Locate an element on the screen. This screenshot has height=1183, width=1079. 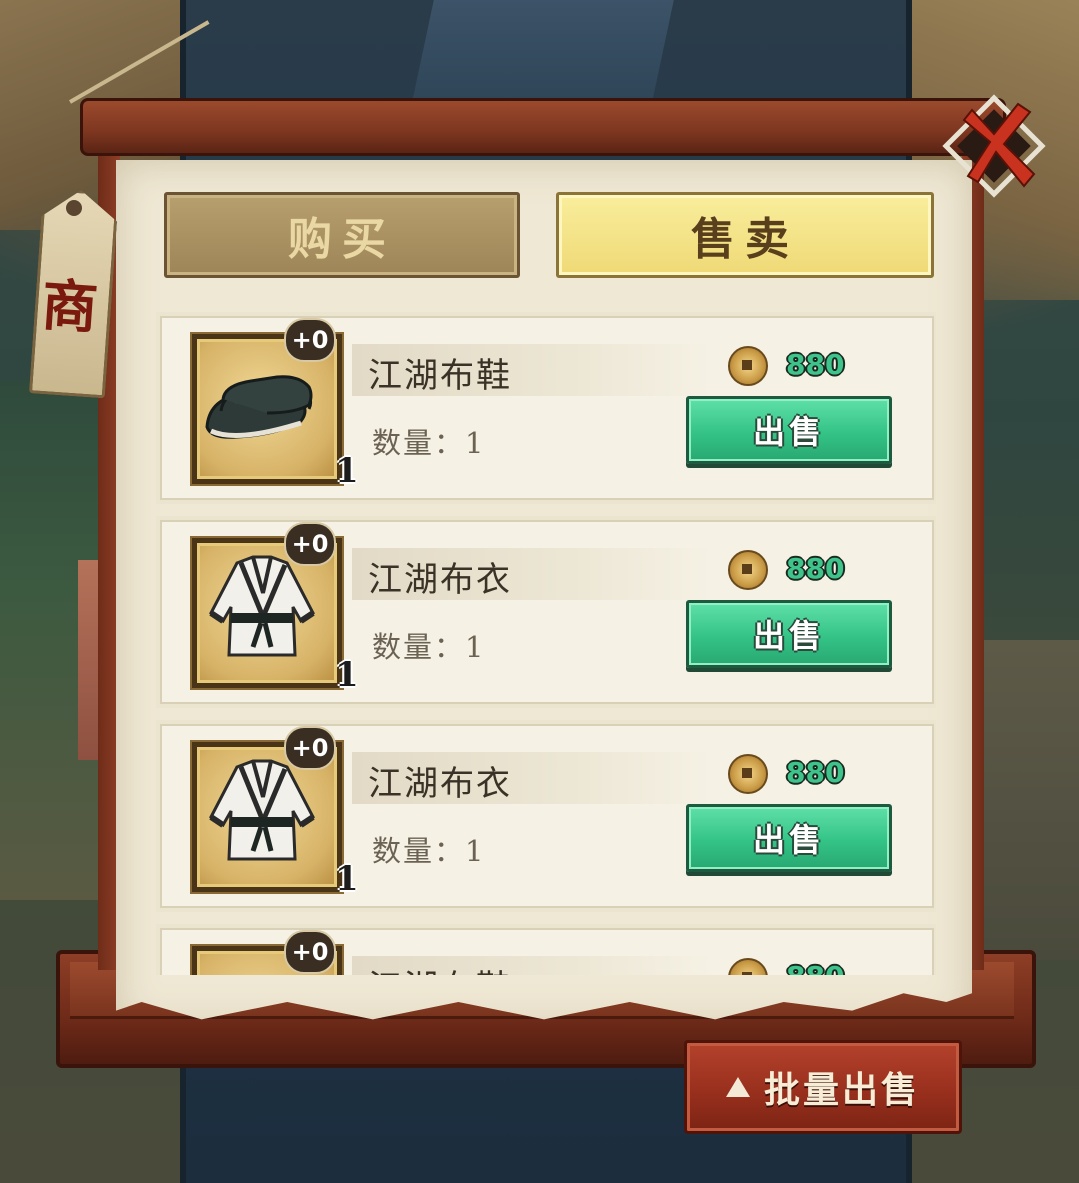
frame-top-bar is located at coordinates (543, 127).